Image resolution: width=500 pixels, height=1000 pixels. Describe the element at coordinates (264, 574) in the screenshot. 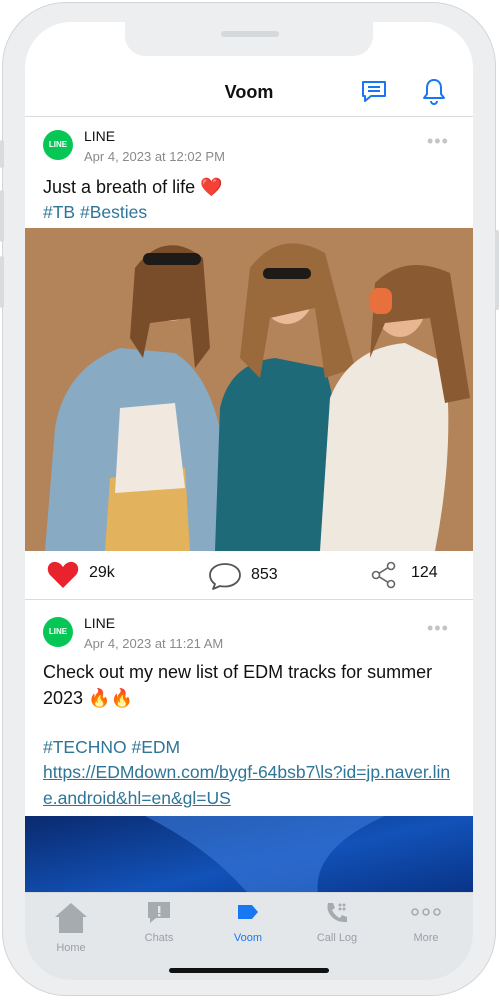

I see `comment-count: 853` at that location.